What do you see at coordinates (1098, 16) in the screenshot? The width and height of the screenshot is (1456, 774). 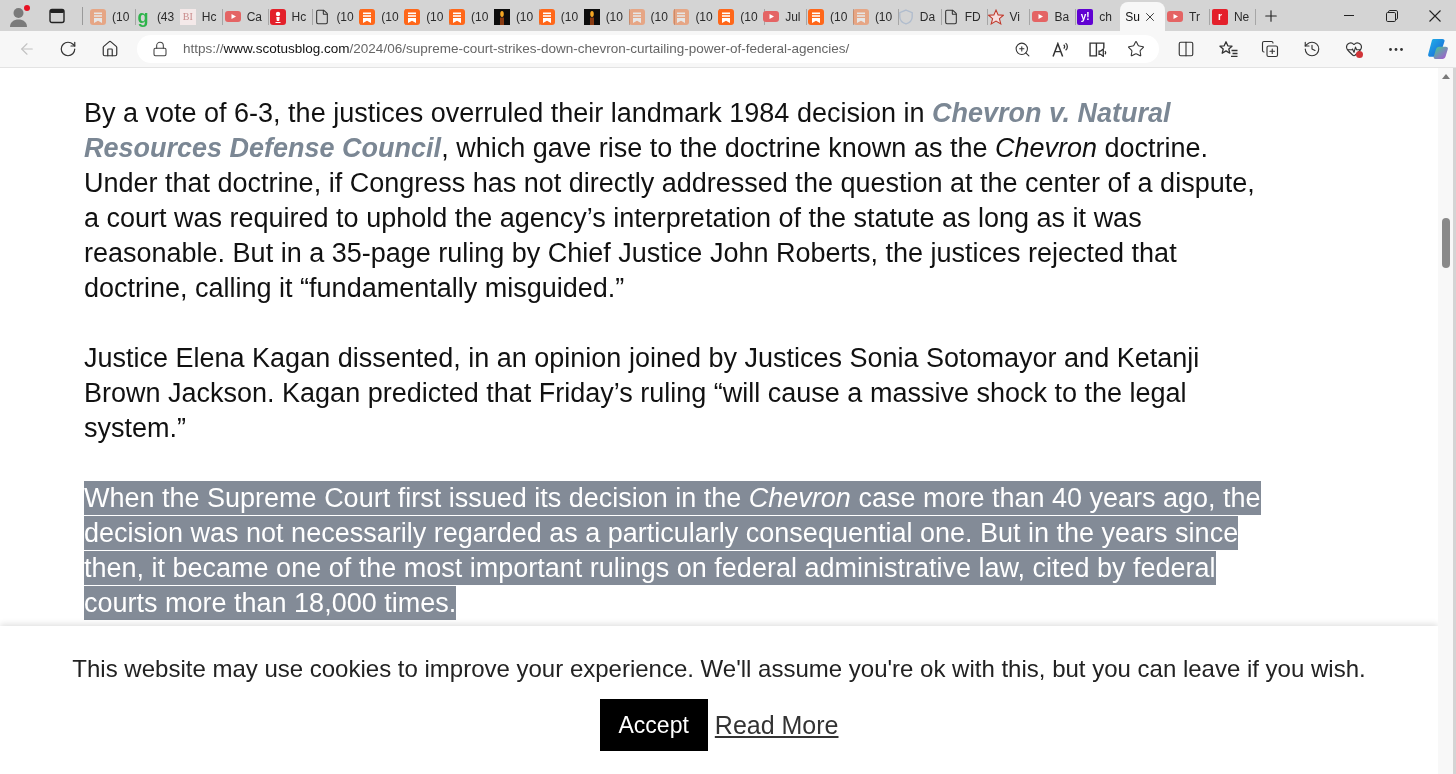 I see `browser-tab: y! ch` at bounding box center [1098, 16].